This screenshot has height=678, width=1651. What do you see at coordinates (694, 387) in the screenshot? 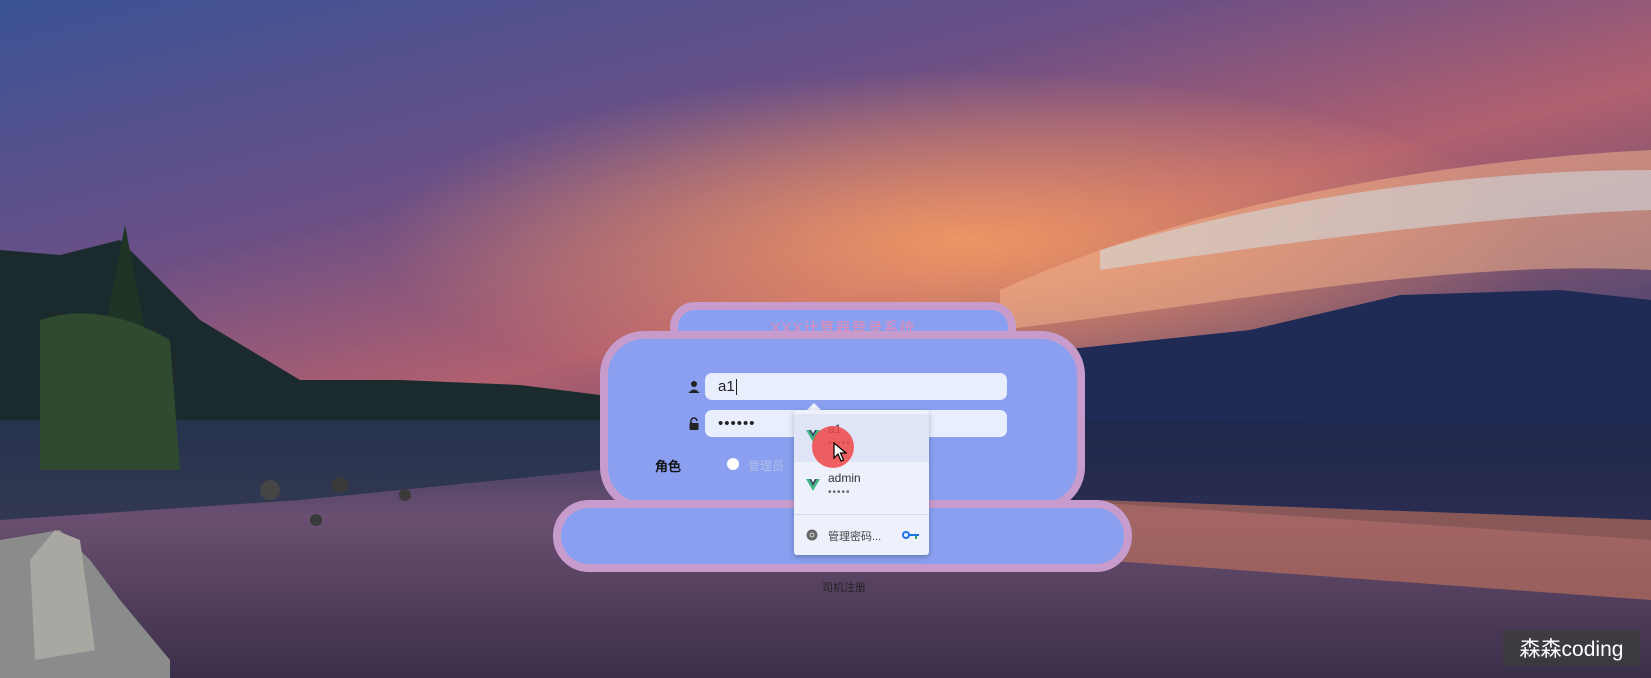
I see `user-icon` at bounding box center [694, 387].